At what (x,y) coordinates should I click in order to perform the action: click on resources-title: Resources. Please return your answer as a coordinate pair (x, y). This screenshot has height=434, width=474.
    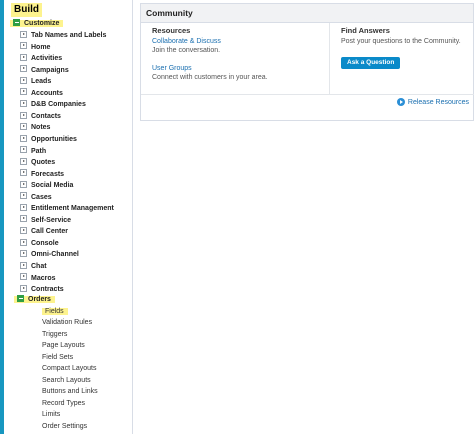
    Looking at the image, I should click on (171, 30).